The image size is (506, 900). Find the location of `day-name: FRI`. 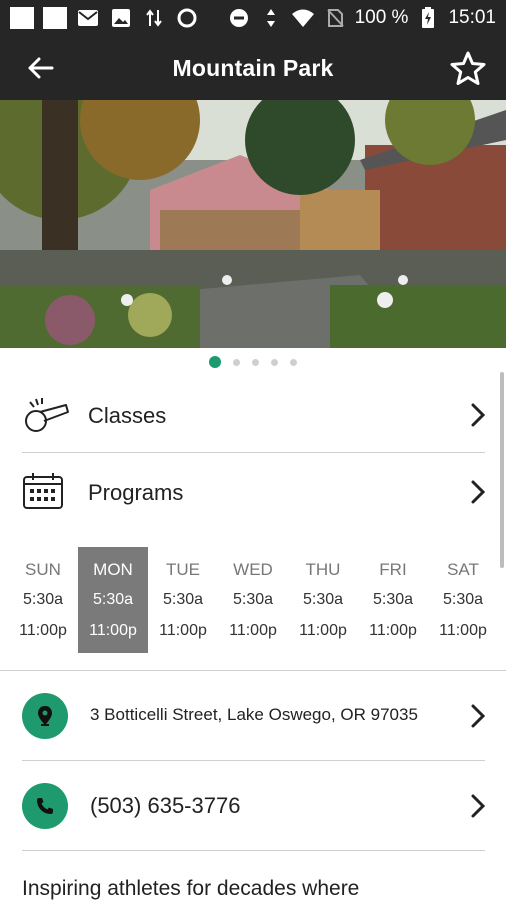

day-name: FRI is located at coordinates (393, 569).